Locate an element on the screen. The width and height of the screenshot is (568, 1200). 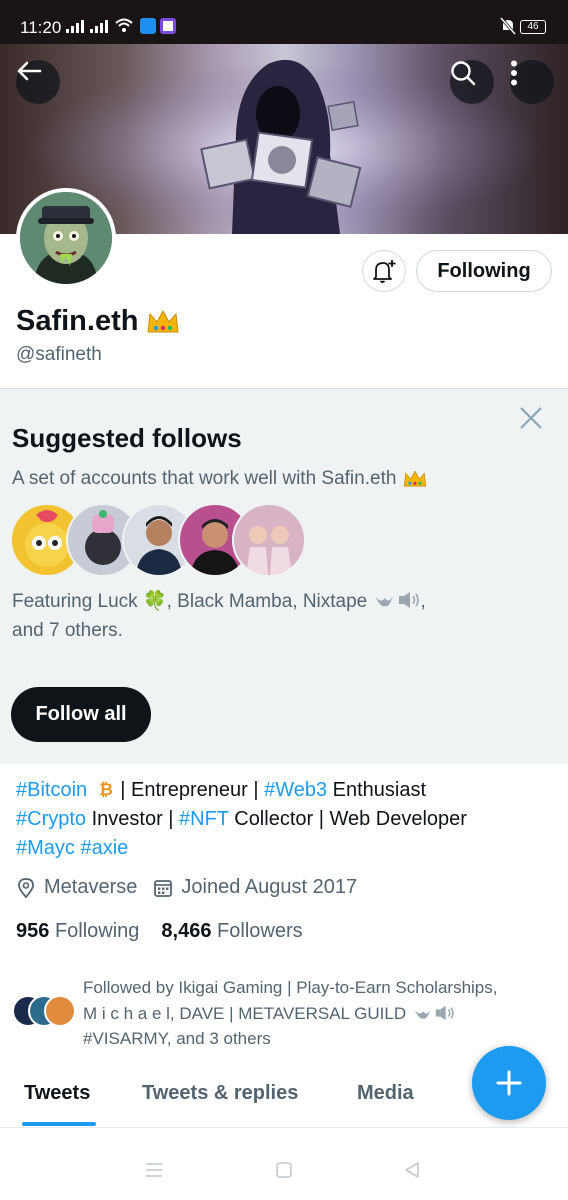
ape-avatar-image is located at coordinates (66, 238).